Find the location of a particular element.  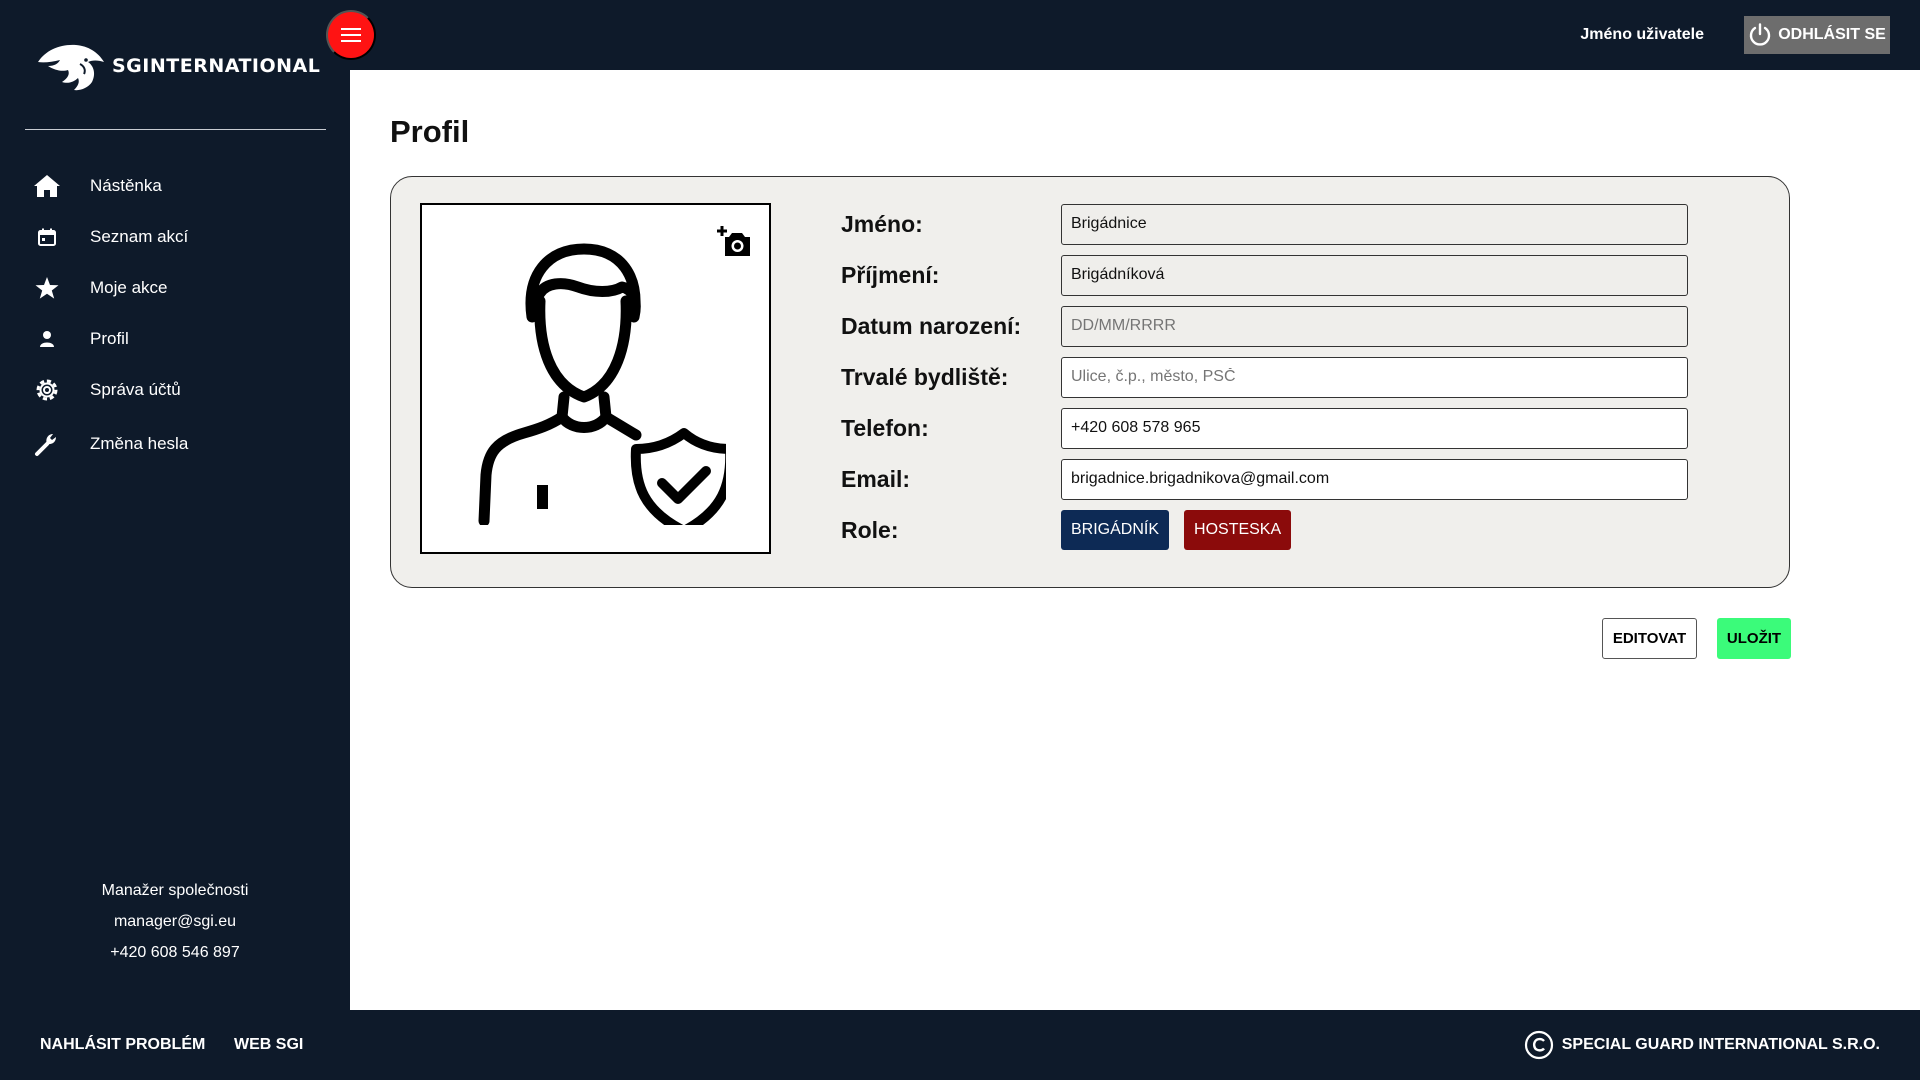

phone-field is located at coordinates (1374, 428).